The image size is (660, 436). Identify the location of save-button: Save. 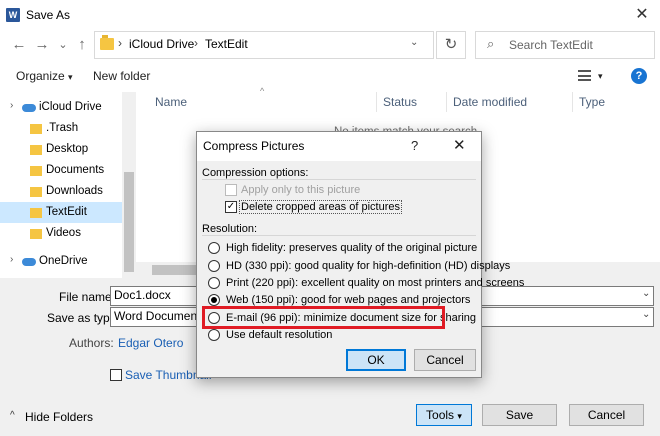
(519, 415).